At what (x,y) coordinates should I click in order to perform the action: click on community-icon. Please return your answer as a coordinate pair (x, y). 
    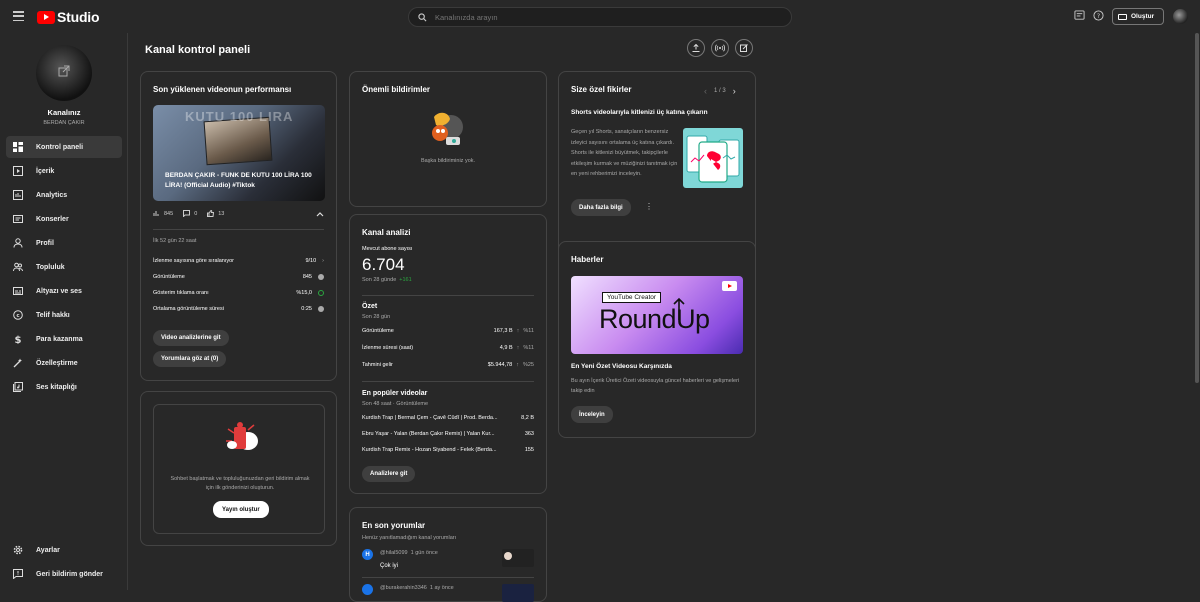
    Looking at the image, I should click on (18, 267).